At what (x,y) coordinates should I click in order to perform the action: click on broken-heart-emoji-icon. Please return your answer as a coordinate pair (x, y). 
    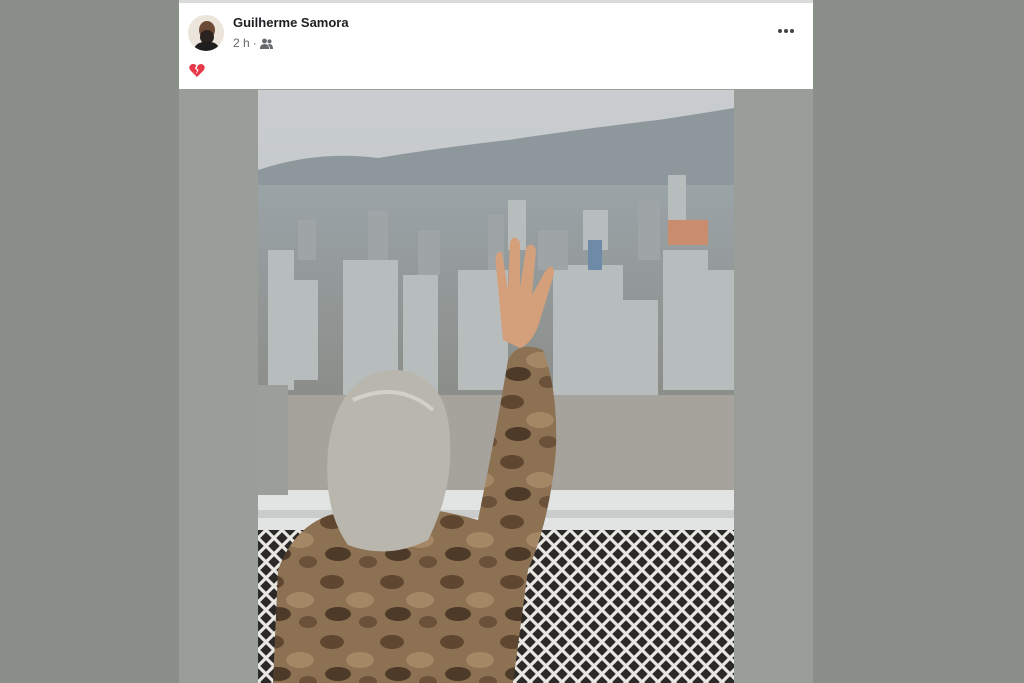
    Looking at the image, I should click on (197, 72).